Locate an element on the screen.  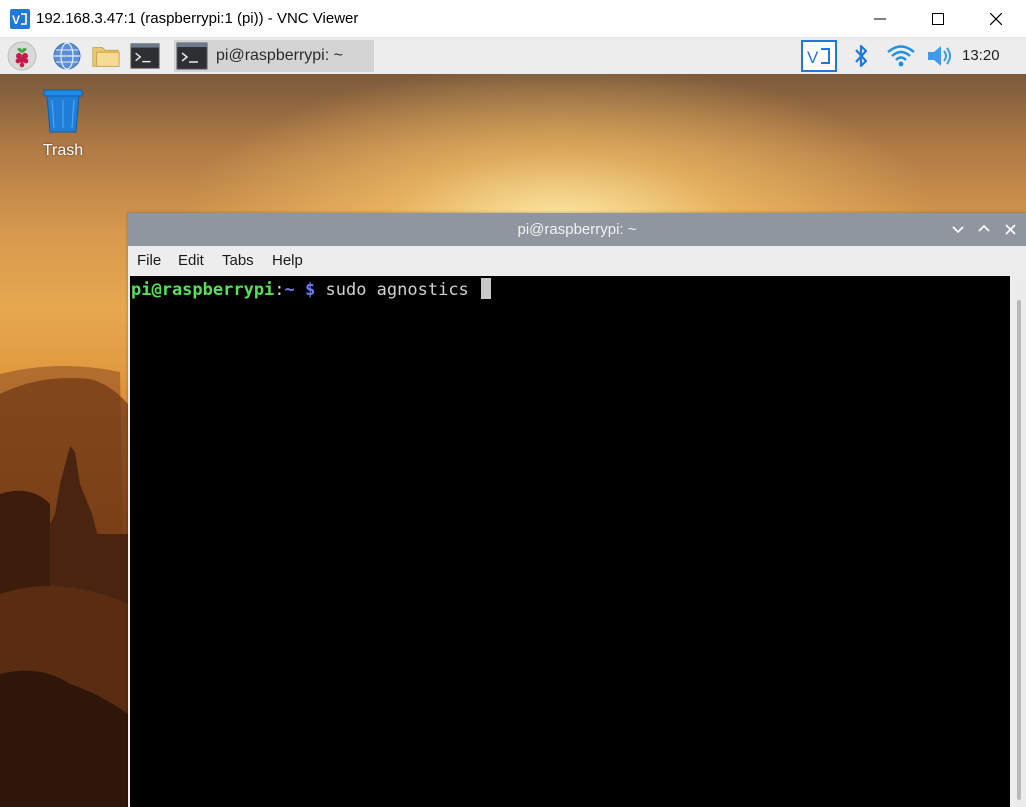
maximize-button is located at coordinates (938, 19).